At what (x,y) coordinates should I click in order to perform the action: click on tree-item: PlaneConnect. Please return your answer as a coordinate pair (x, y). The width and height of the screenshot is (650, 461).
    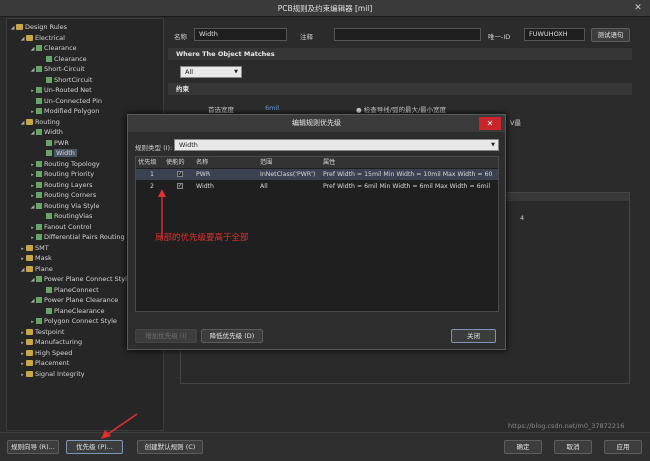
    Looking at the image, I should click on (69, 290).